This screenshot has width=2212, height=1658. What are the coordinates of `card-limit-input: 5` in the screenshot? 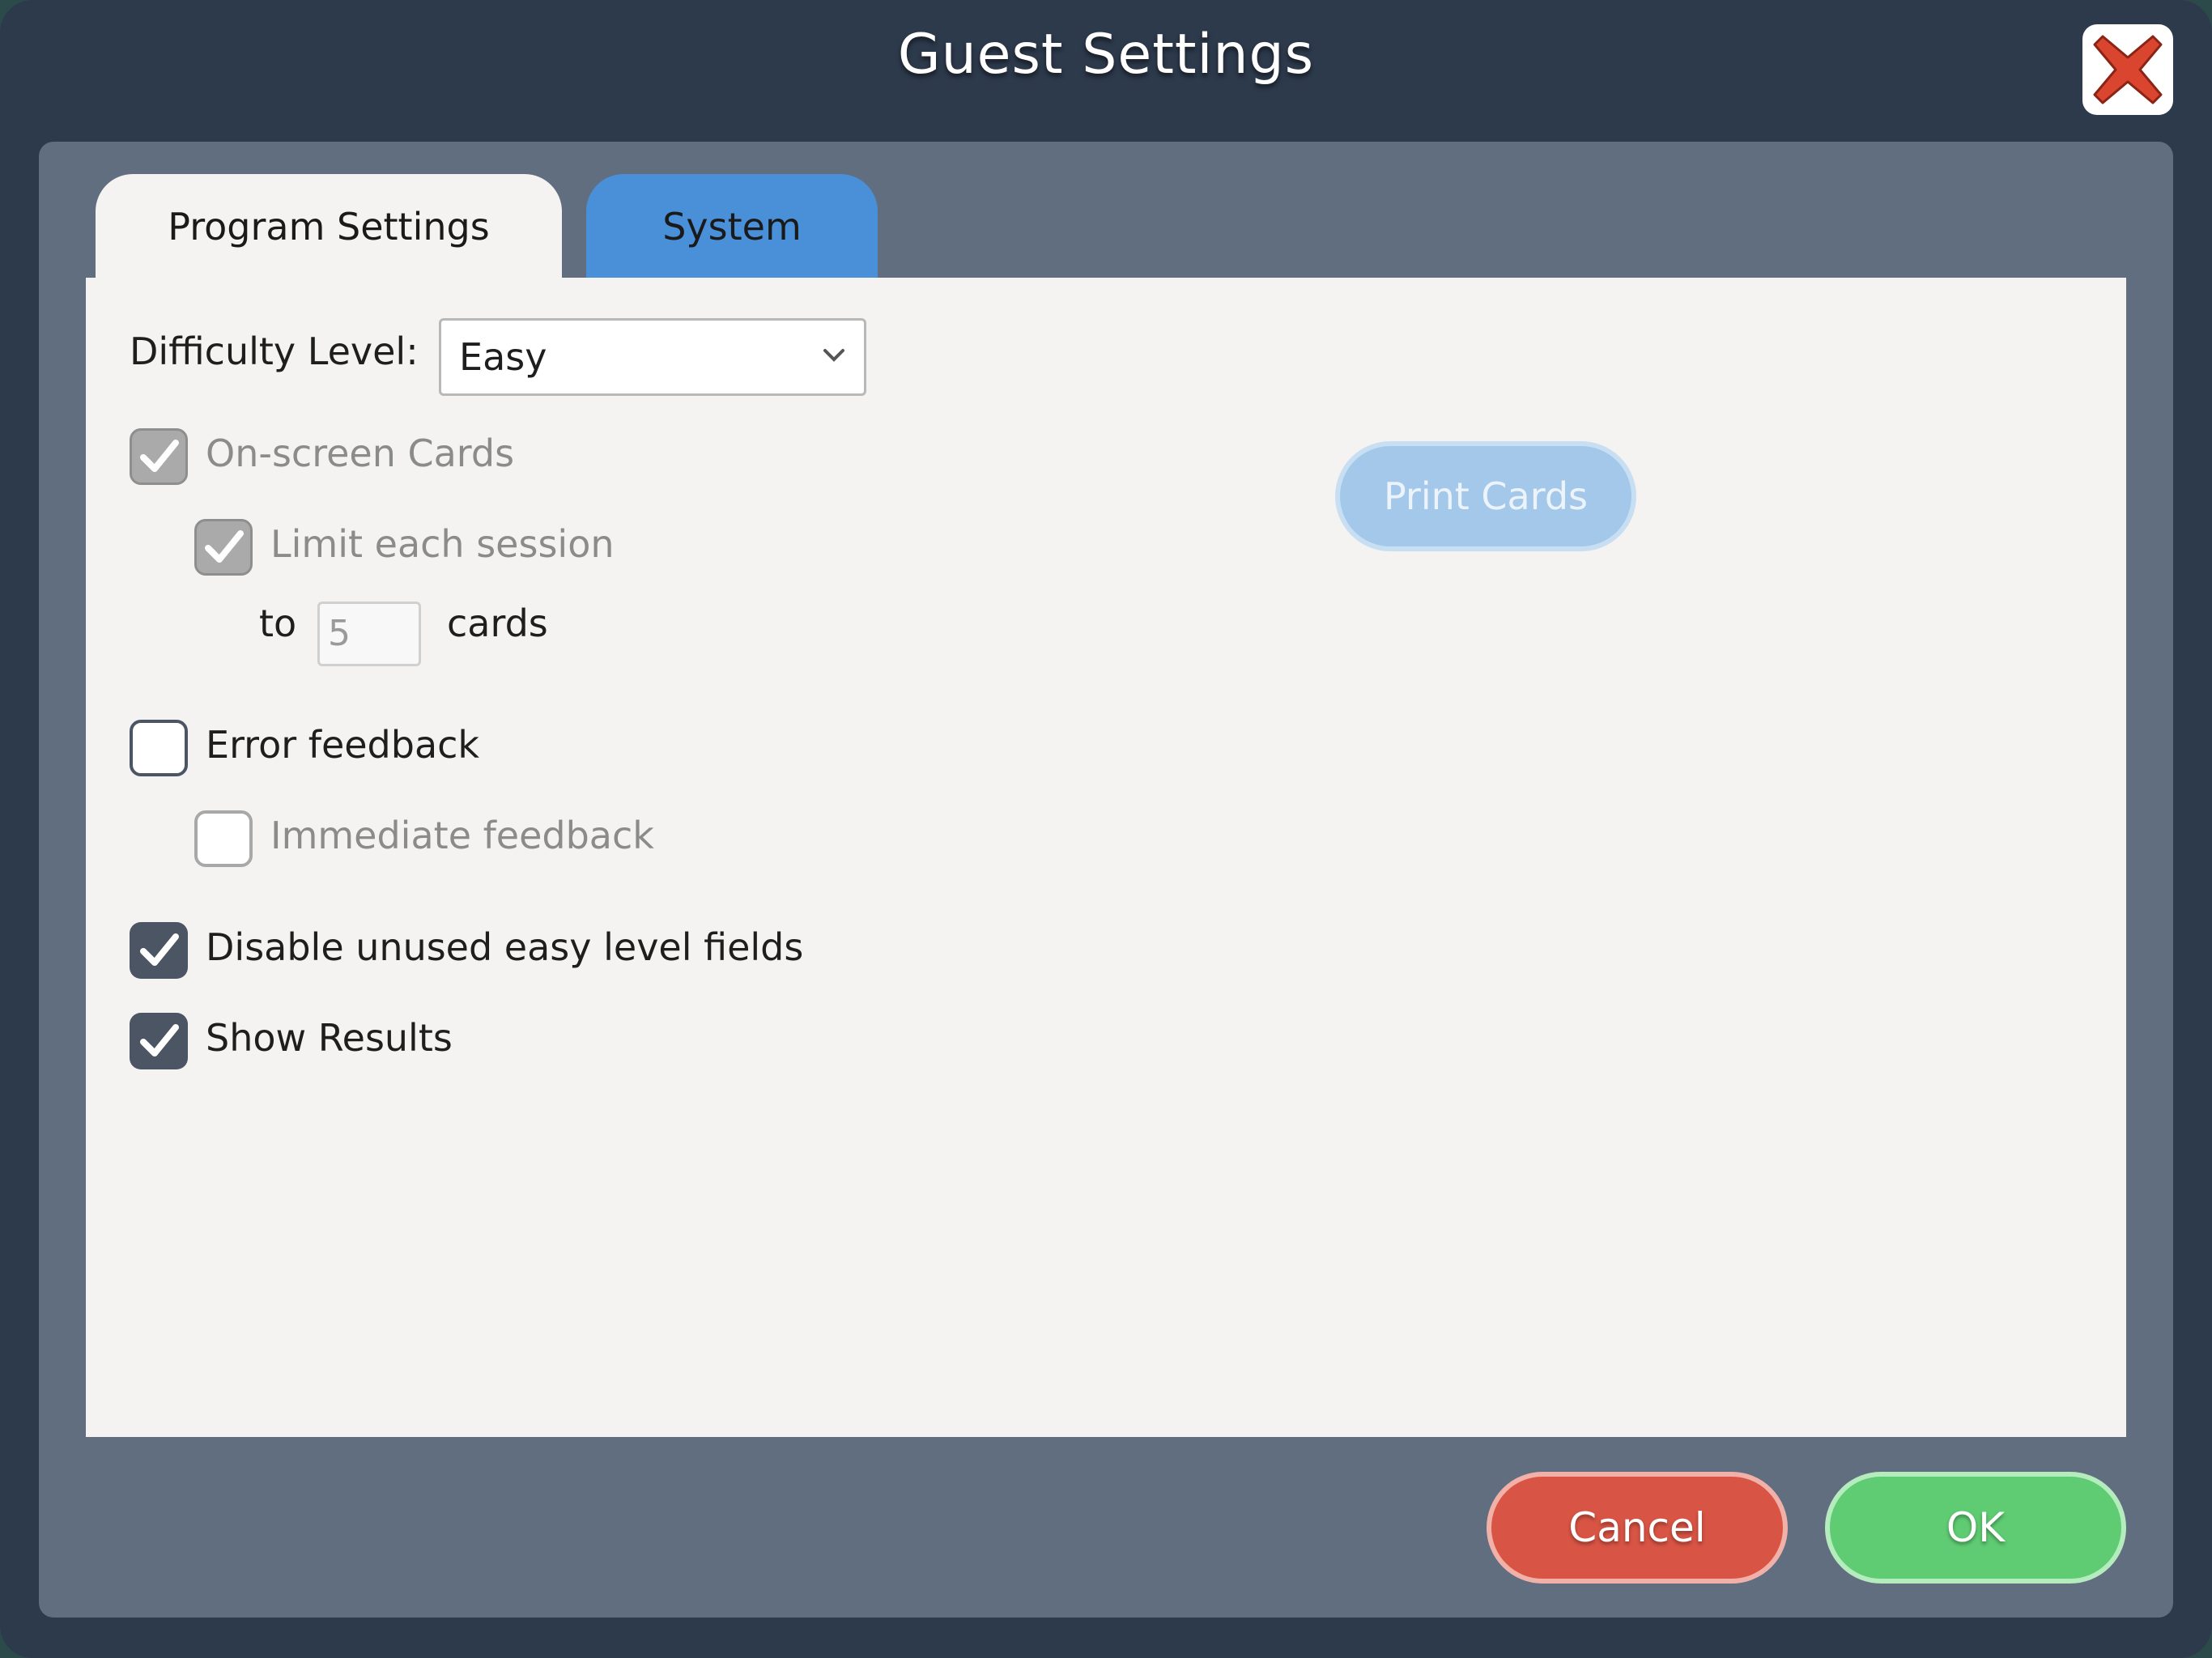 It's located at (369, 634).